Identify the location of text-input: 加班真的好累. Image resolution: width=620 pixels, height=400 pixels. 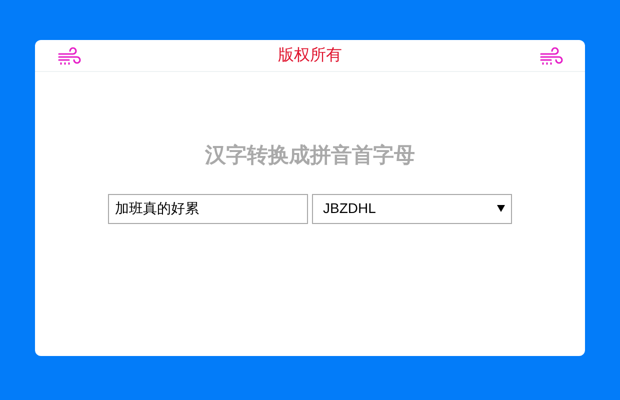
(208, 209).